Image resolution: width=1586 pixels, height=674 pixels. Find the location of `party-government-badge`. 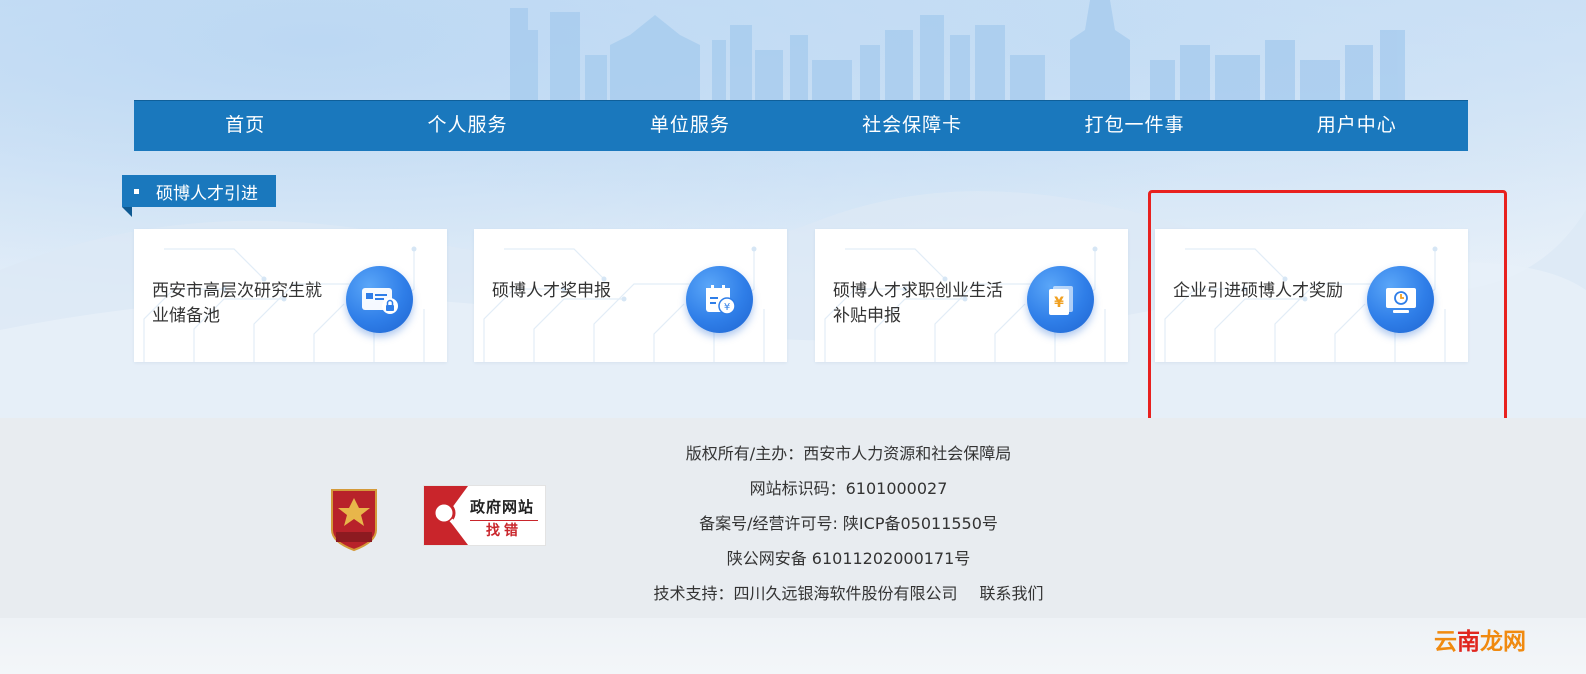

party-government-badge is located at coordinates (354, 519).